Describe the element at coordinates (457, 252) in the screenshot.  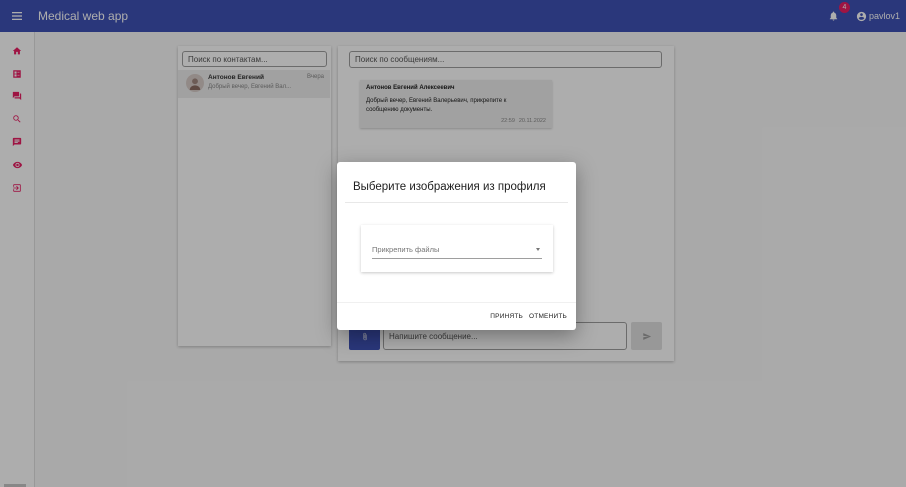
I see `attach-files-select: Прикрепить файлы` at that location.